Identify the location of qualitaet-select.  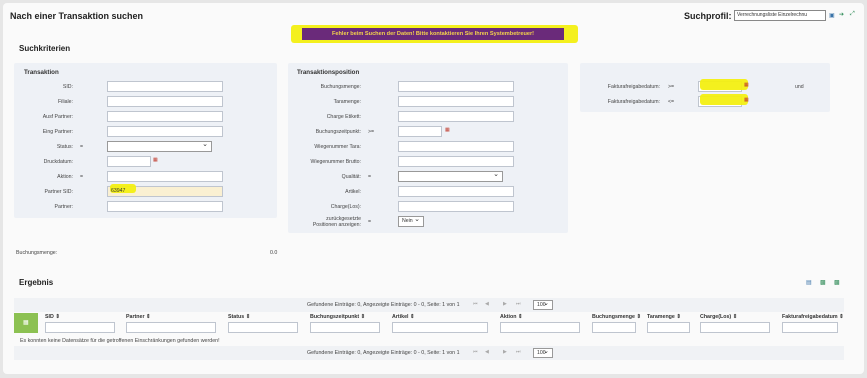
(450, 176).